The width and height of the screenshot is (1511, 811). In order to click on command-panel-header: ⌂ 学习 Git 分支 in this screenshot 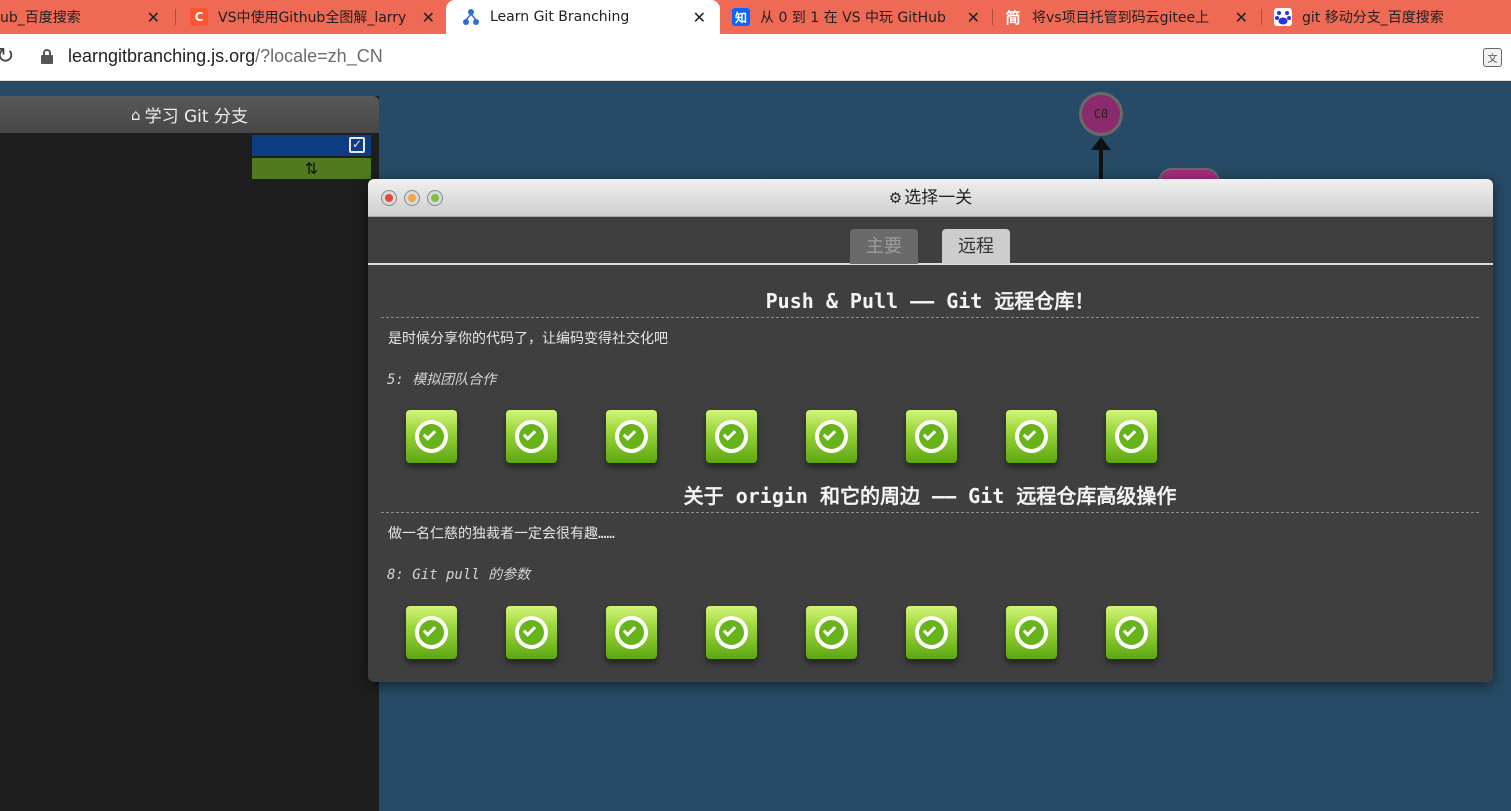, I will do `click(189, 114)`.